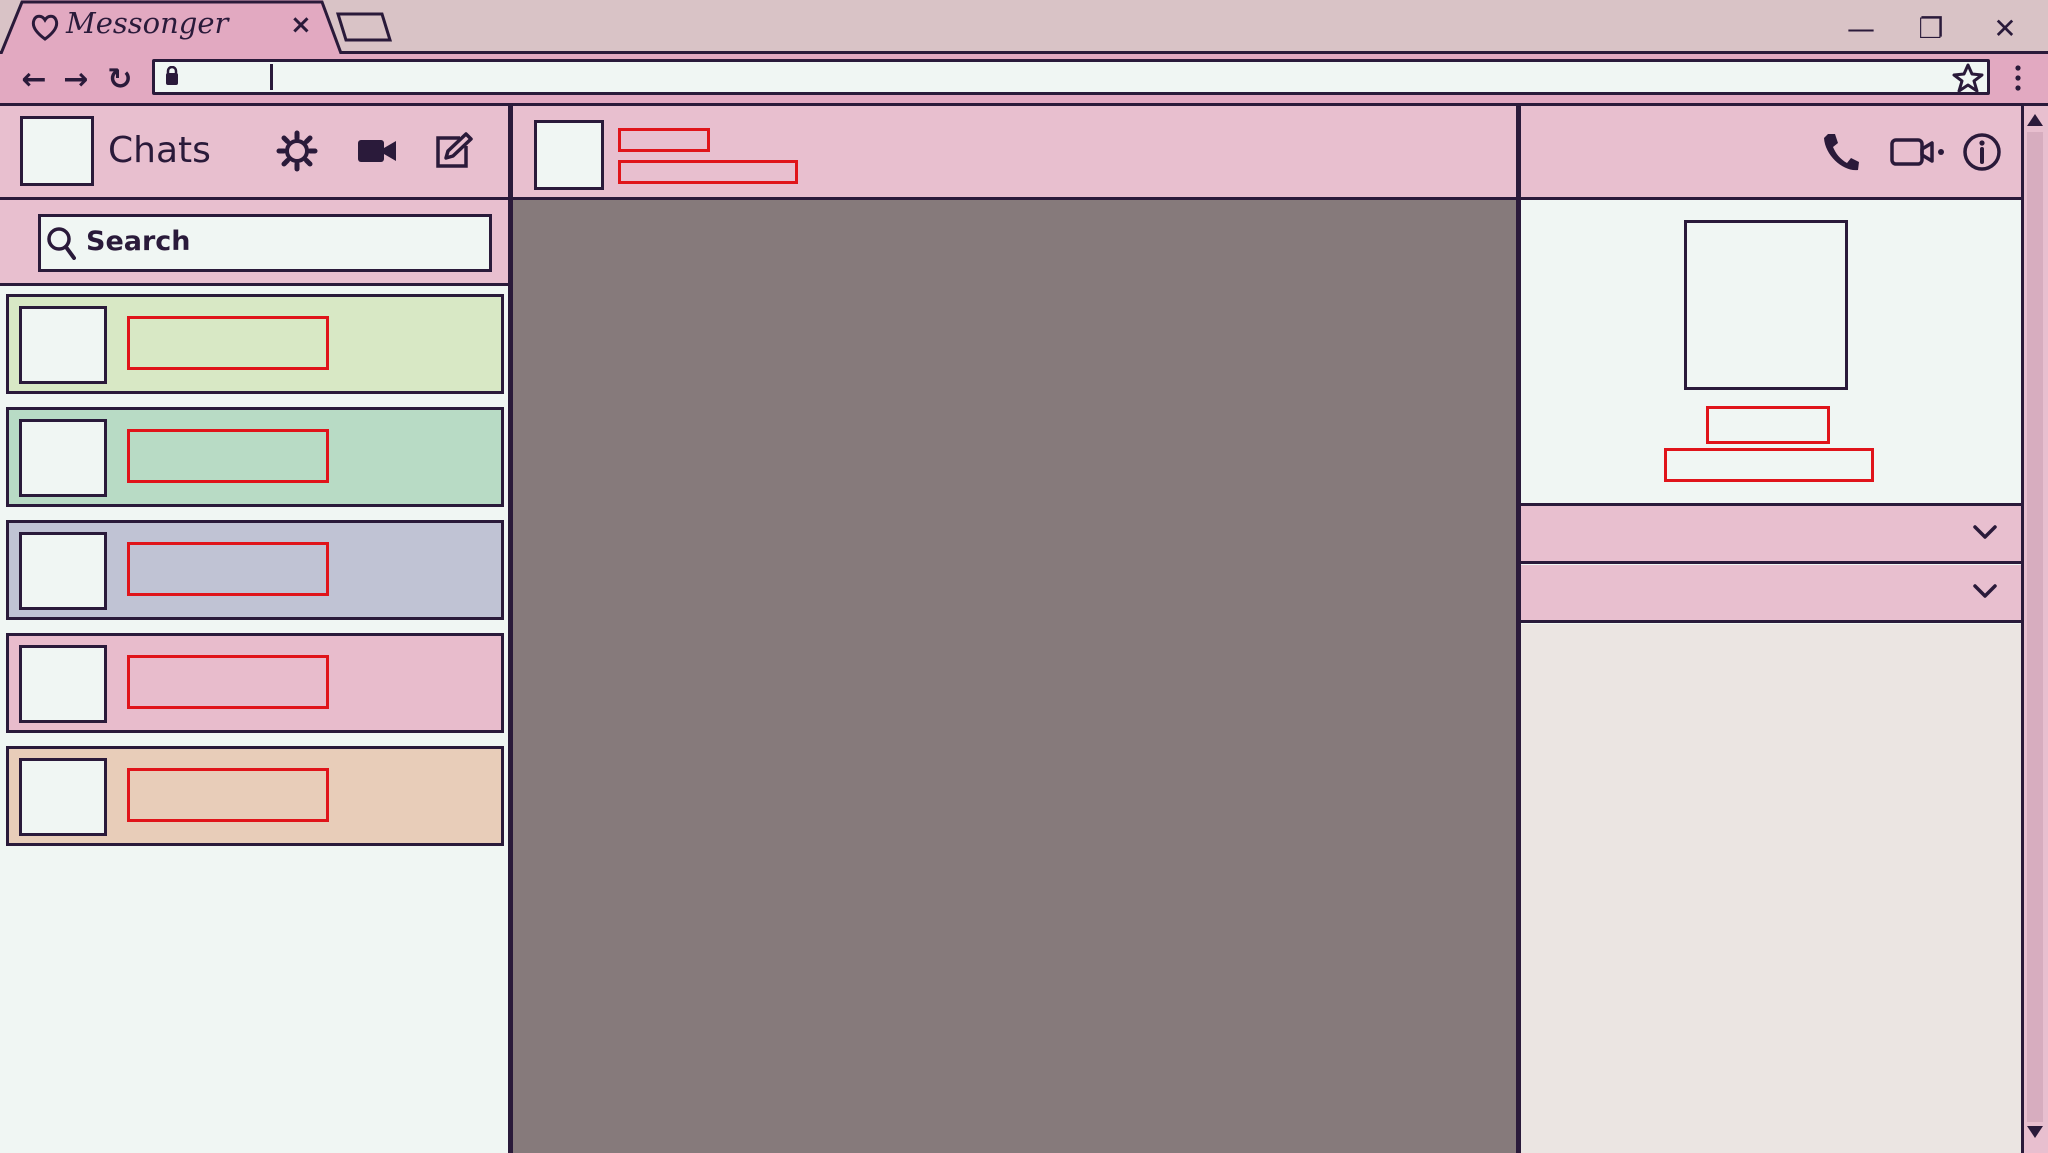  I want to click on profile-avatar, so click(57, 151).